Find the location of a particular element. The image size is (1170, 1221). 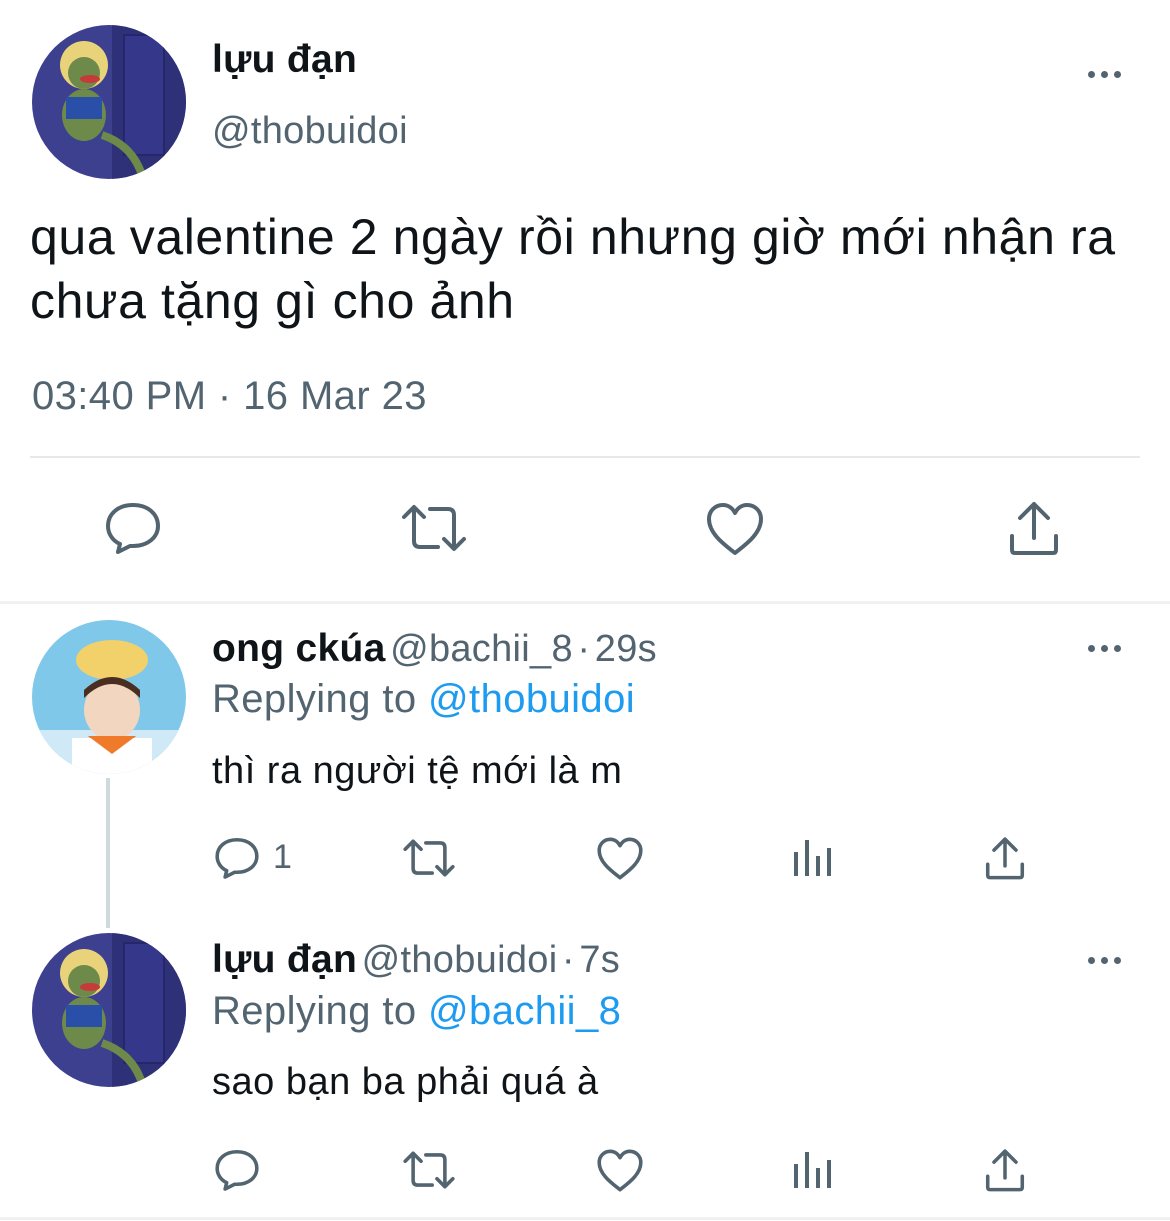

reply-author-handle: @thobuidoi is located at coordinates (460, 960).